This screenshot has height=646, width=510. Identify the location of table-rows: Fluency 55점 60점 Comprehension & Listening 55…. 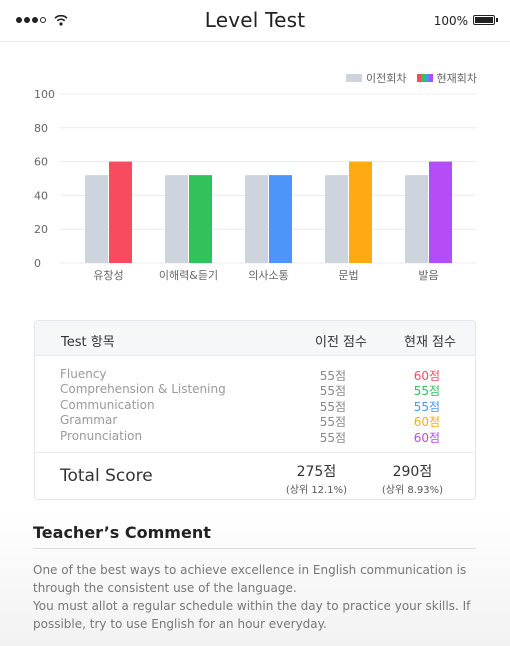
(255, 404).